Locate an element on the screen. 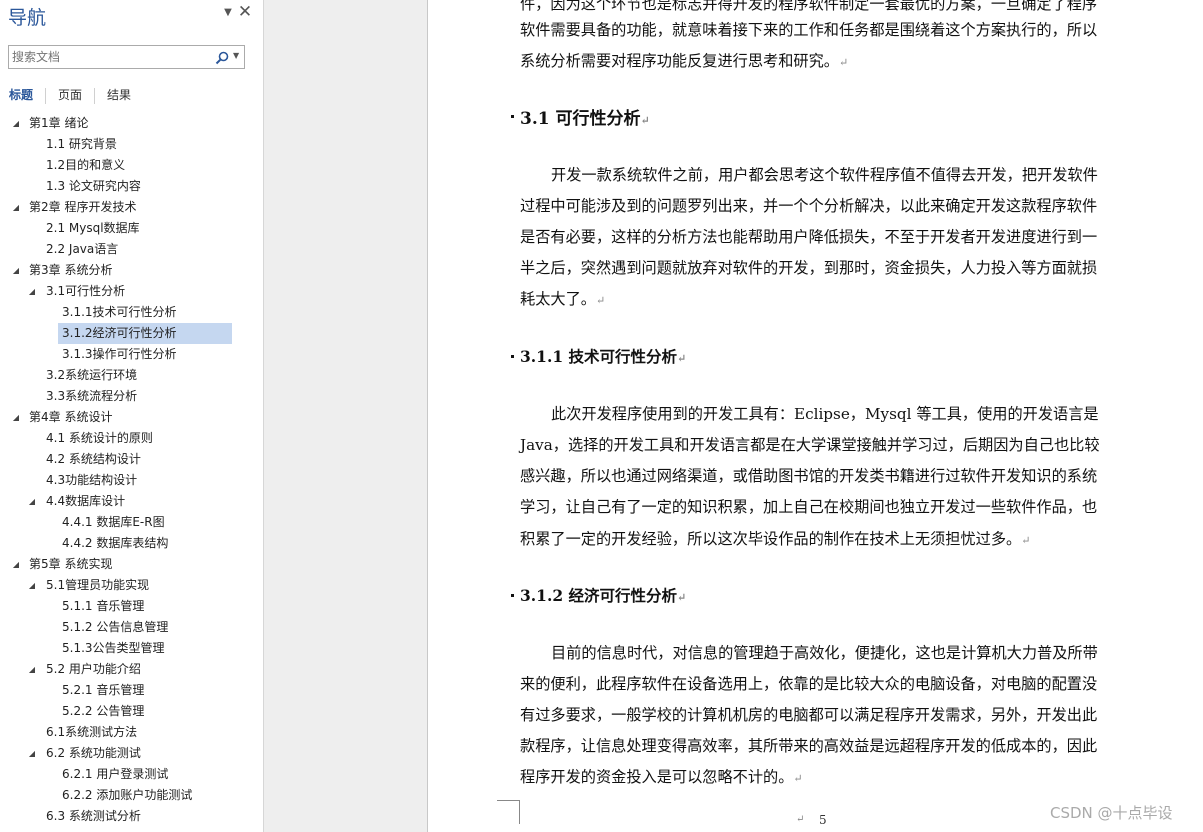 The image size is (1203, 832). nav-tree-item: 5.1.2 公告信息管理 is located at coordinates (115, 627).